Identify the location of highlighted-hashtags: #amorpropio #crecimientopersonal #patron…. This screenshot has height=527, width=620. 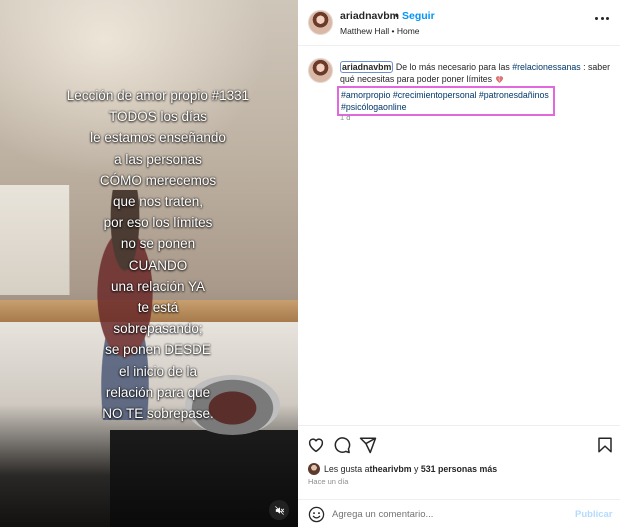
(446, 101).